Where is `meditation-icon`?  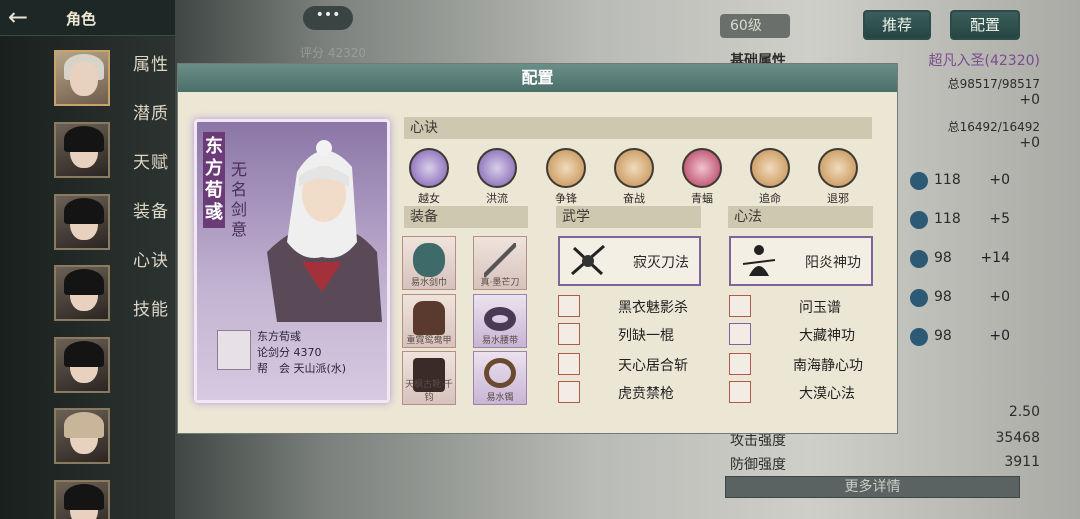
meditation-icon is located at coordinates (759, 260).